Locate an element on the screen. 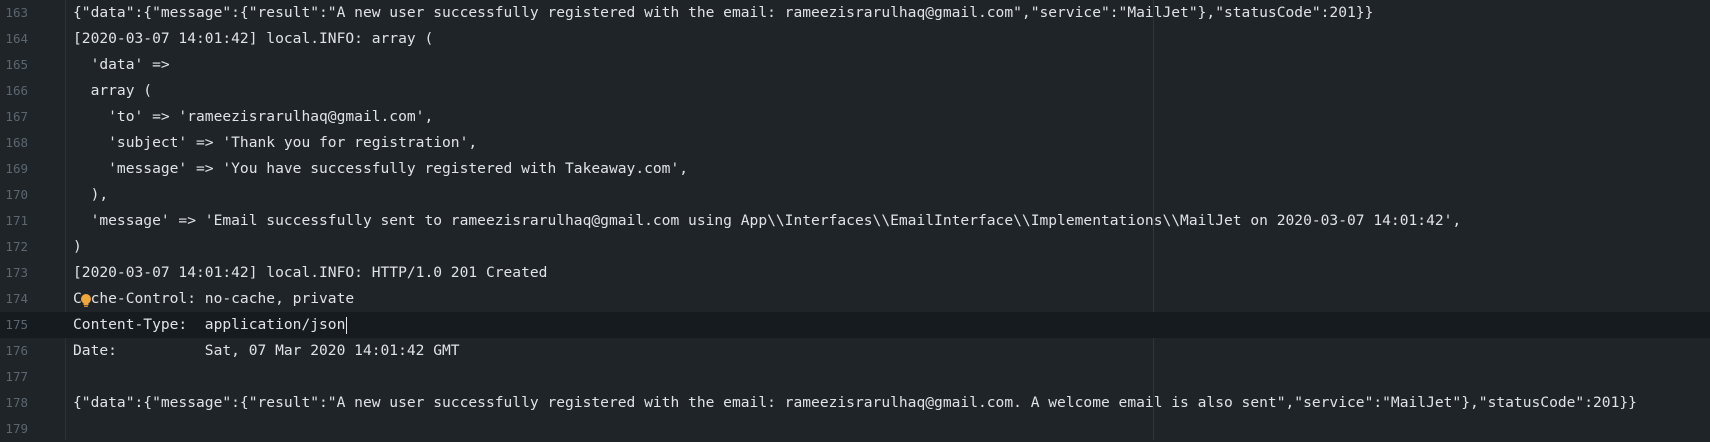 The width and height of the screenshot is (1710, 442). code-line: 165 'data' => is located at coordinates (855, 65).